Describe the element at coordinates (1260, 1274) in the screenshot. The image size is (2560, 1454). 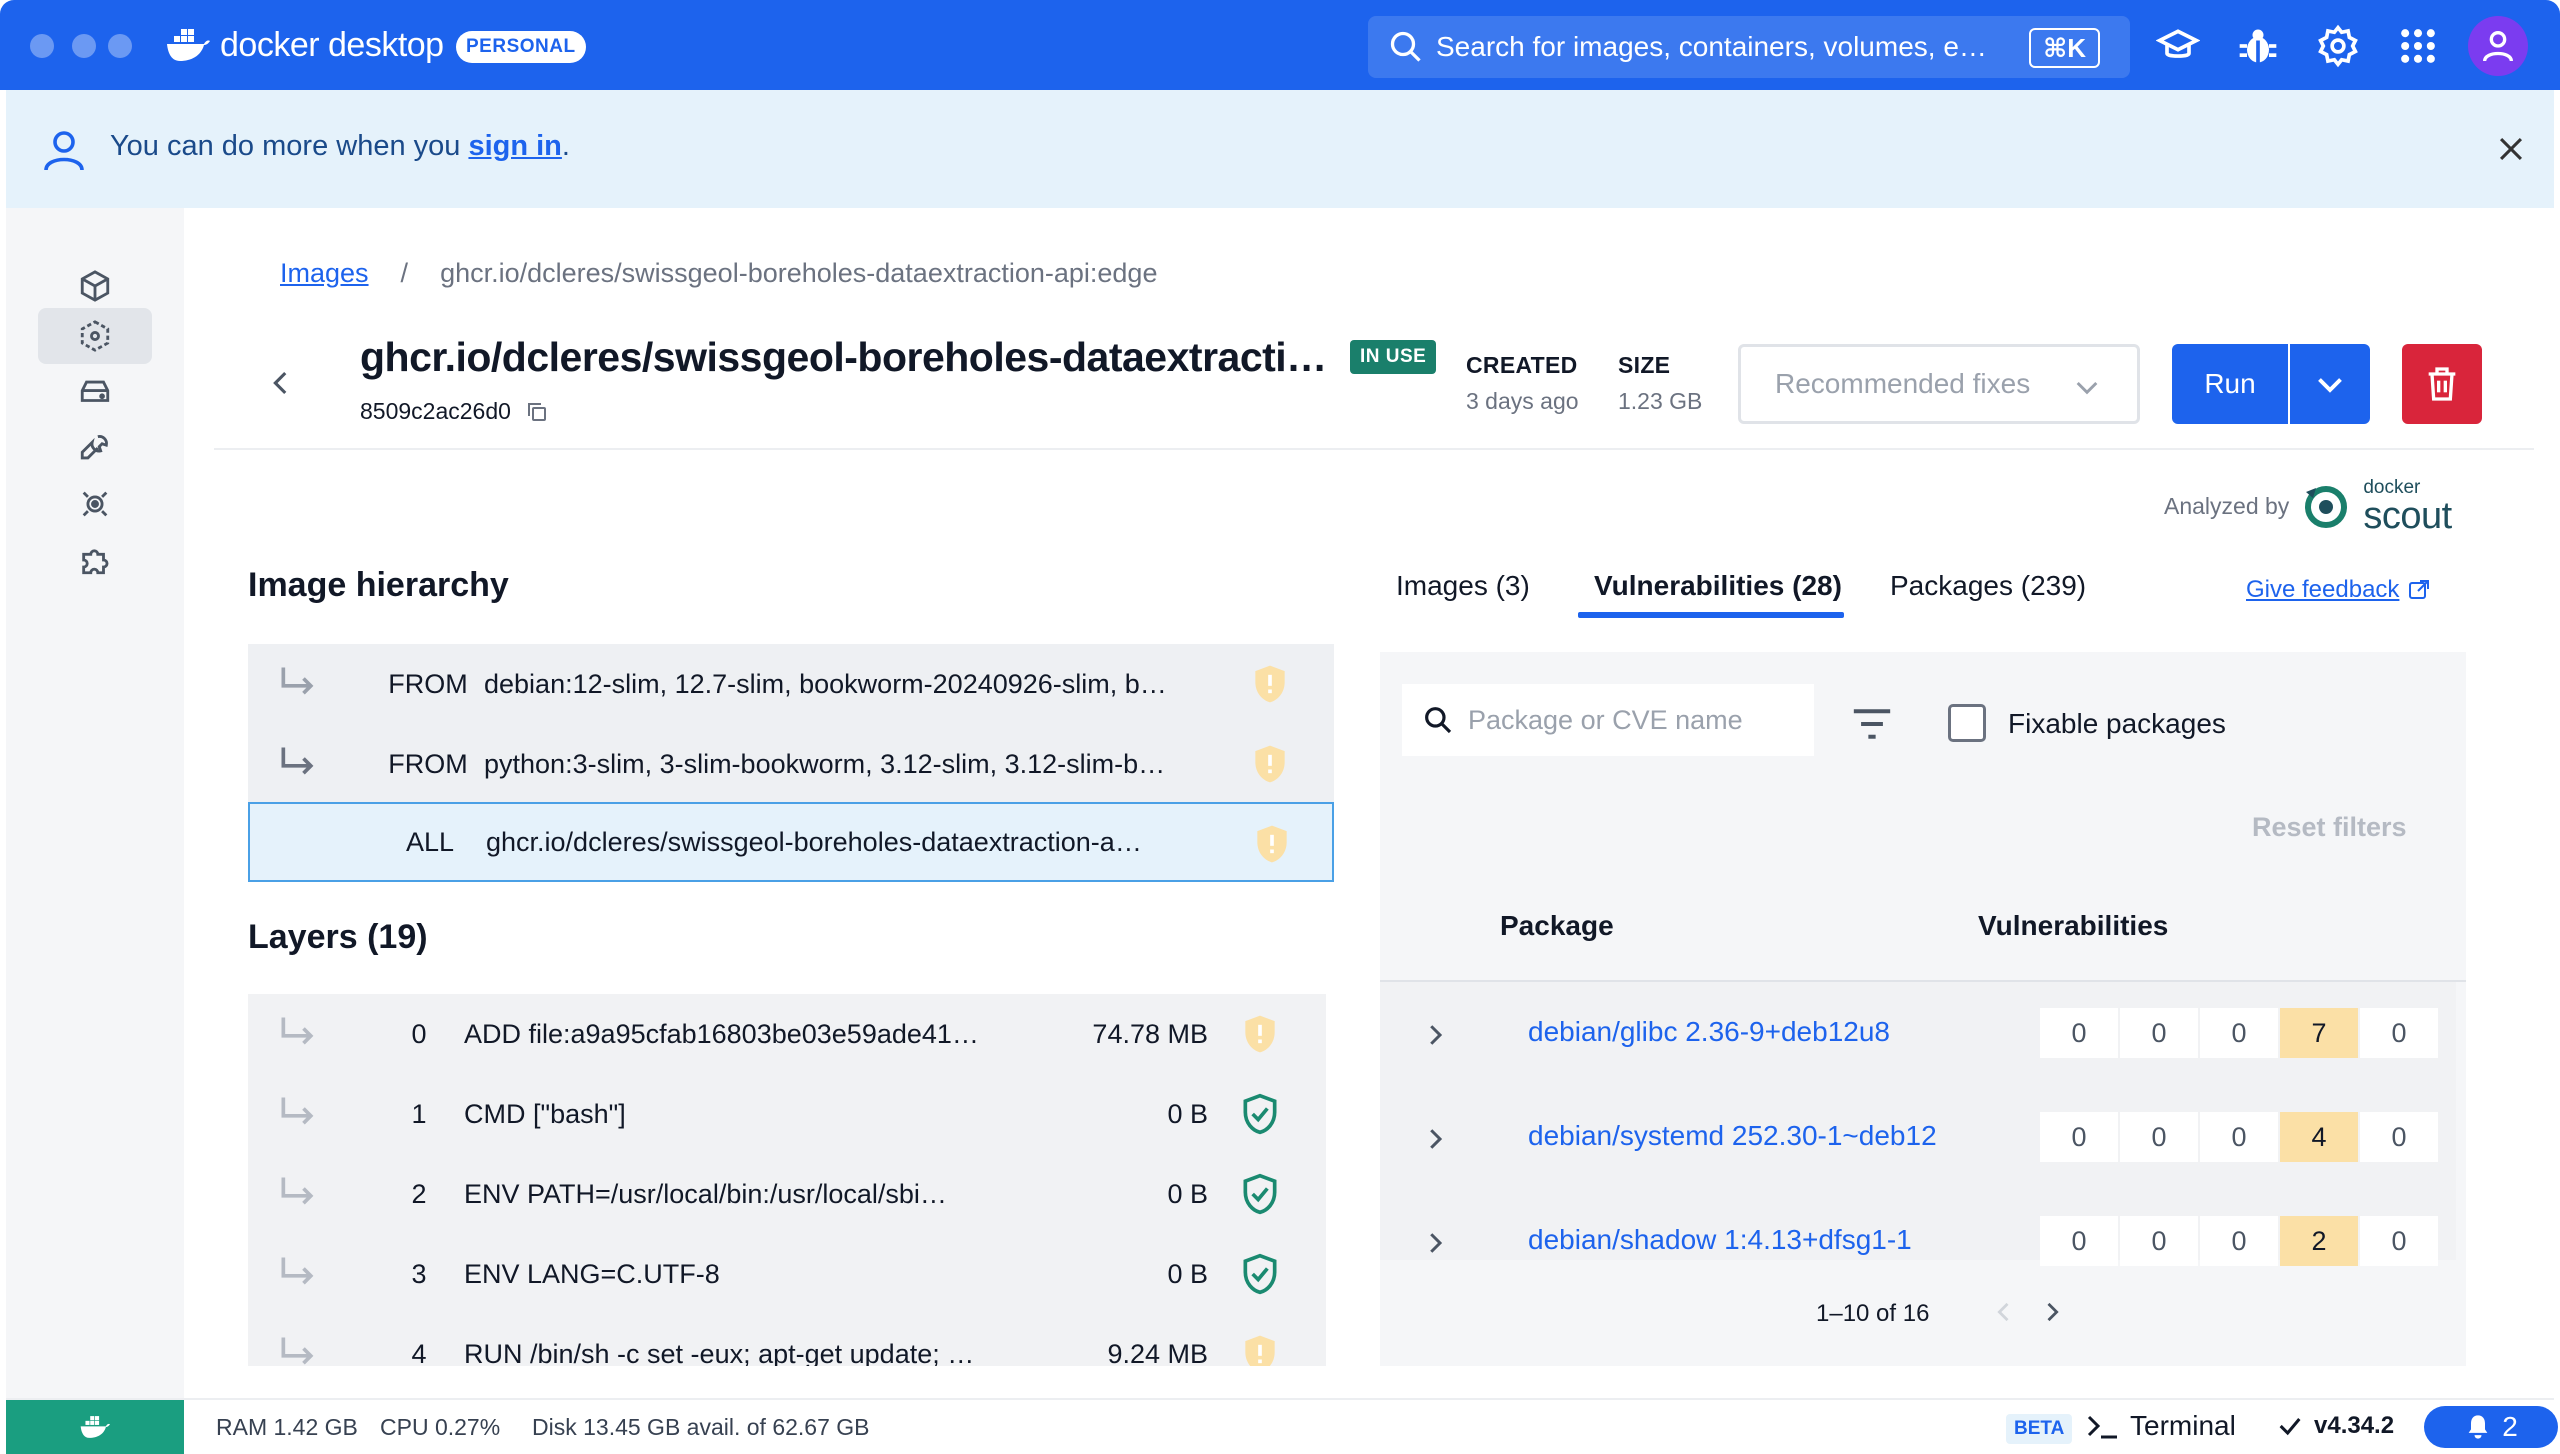
I see `check-shield-icon` at that location.